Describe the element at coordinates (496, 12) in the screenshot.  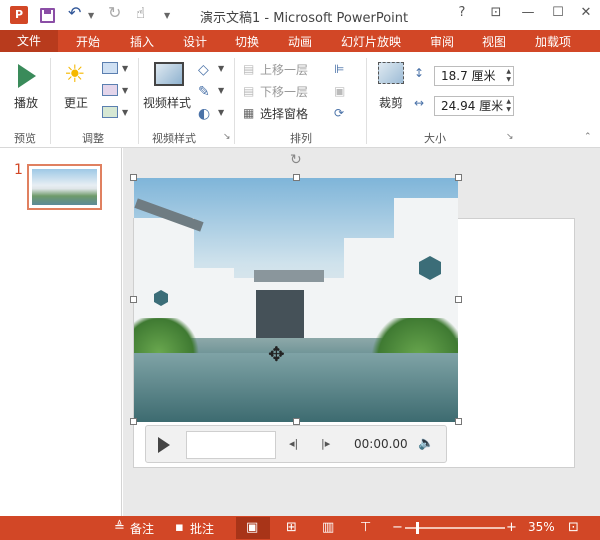
I see `ribbon-display-button: ⊡` at that location.